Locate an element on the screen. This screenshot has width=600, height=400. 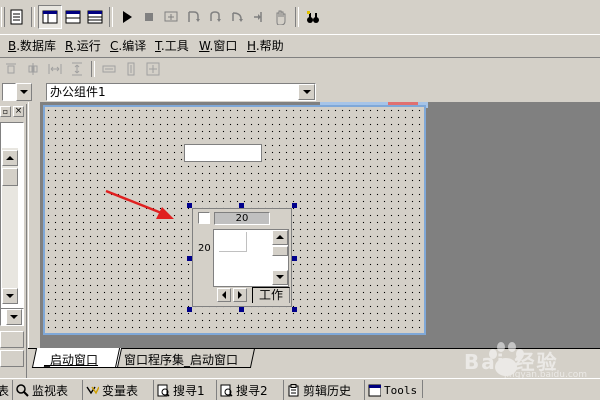
same-size-icon is located at coordinates (153, 69).